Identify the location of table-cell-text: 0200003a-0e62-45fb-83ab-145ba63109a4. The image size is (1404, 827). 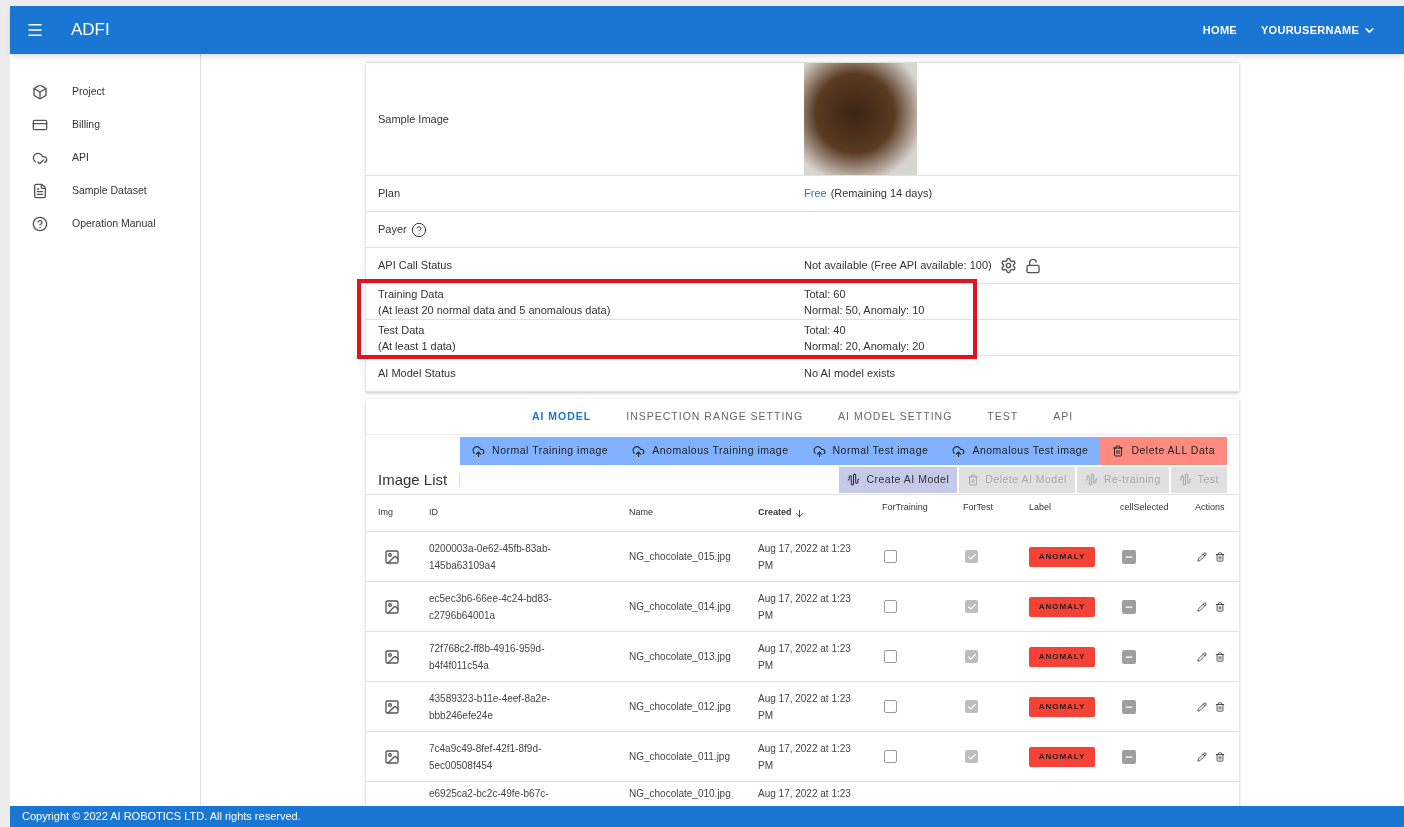
(490, 557).